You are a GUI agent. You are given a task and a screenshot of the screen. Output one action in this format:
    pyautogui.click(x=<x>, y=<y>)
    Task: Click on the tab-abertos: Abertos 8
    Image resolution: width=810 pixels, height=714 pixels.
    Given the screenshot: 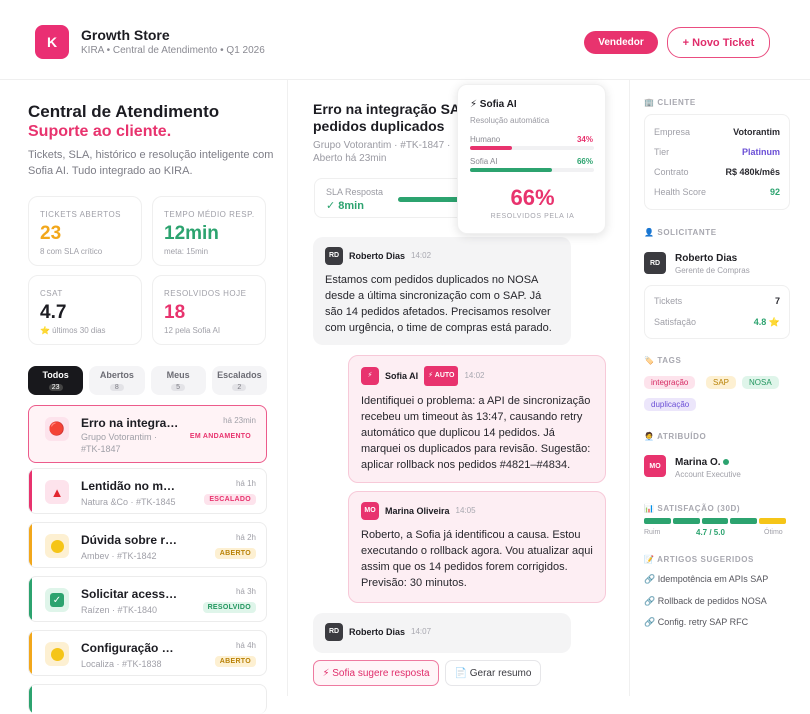 What is the action you would take?
    pyautogui.click(x=117, y=380)
    